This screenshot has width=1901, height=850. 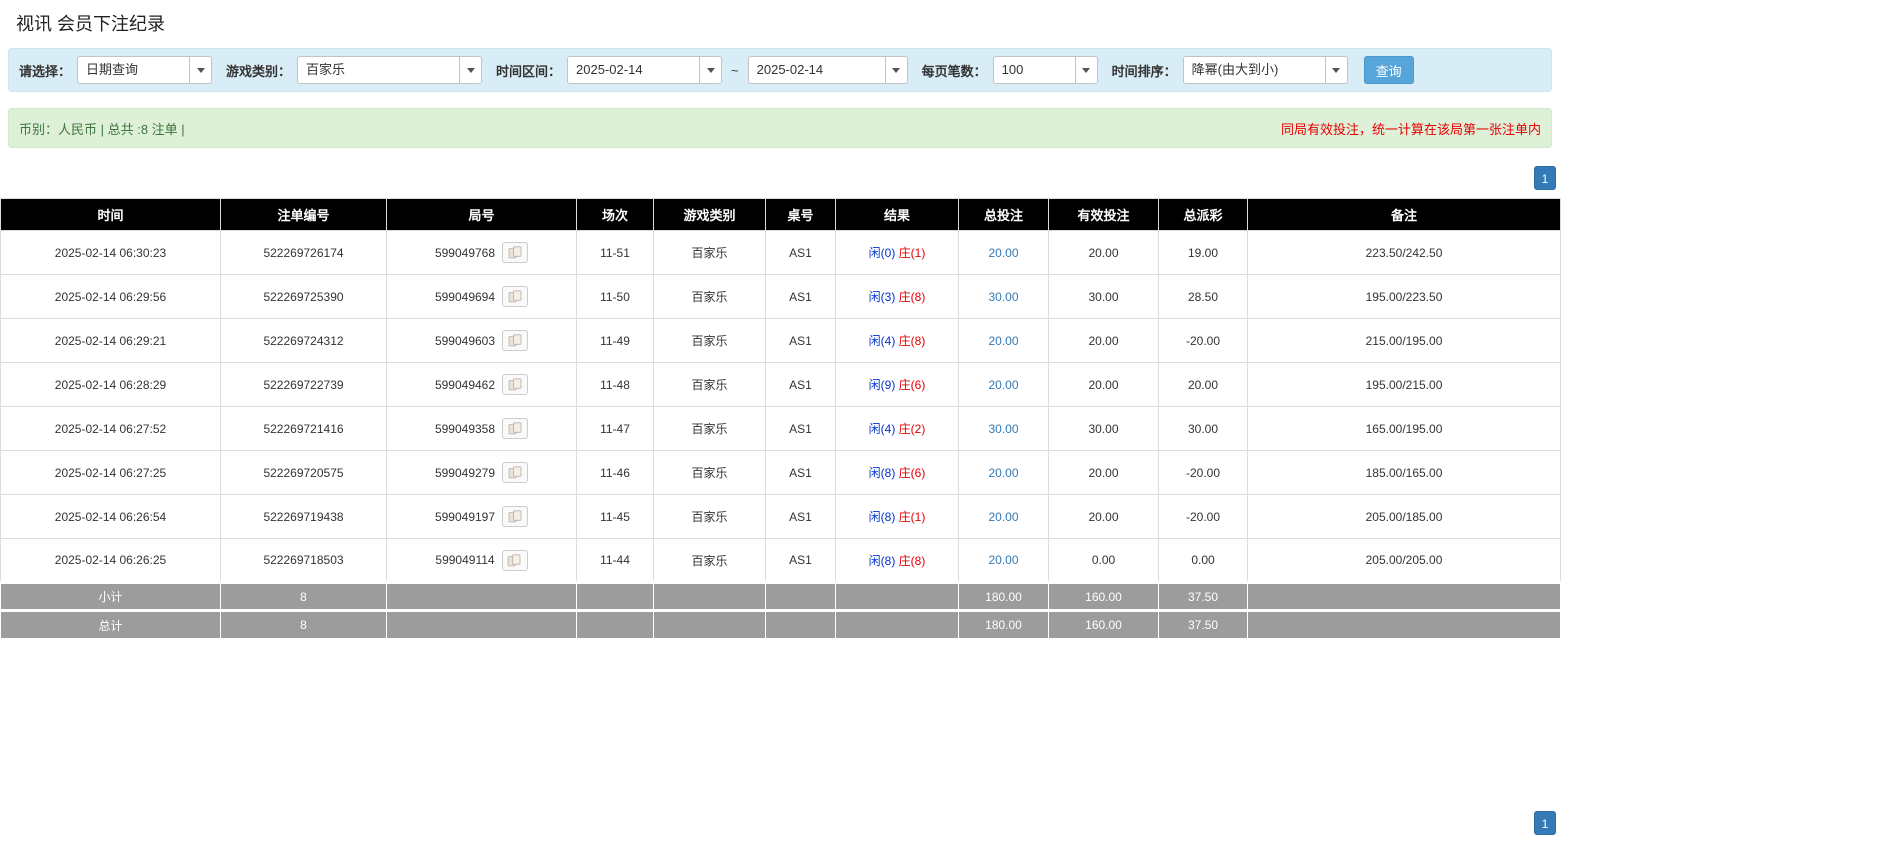 What do you see at coordinates (1404, 472) in the screenshot?
I see `remark-cell: 185.00/165.00` at bounding box center [1404, 472].